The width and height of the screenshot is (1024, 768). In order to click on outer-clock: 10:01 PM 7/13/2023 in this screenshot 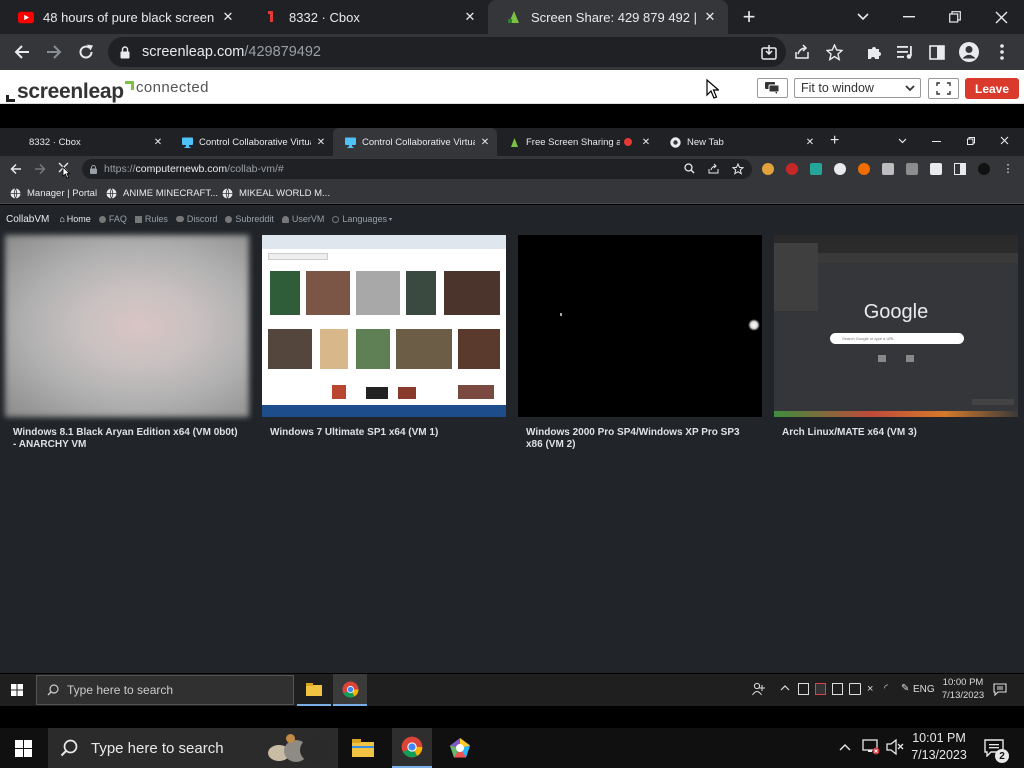, I will do `click(939, 747)`.